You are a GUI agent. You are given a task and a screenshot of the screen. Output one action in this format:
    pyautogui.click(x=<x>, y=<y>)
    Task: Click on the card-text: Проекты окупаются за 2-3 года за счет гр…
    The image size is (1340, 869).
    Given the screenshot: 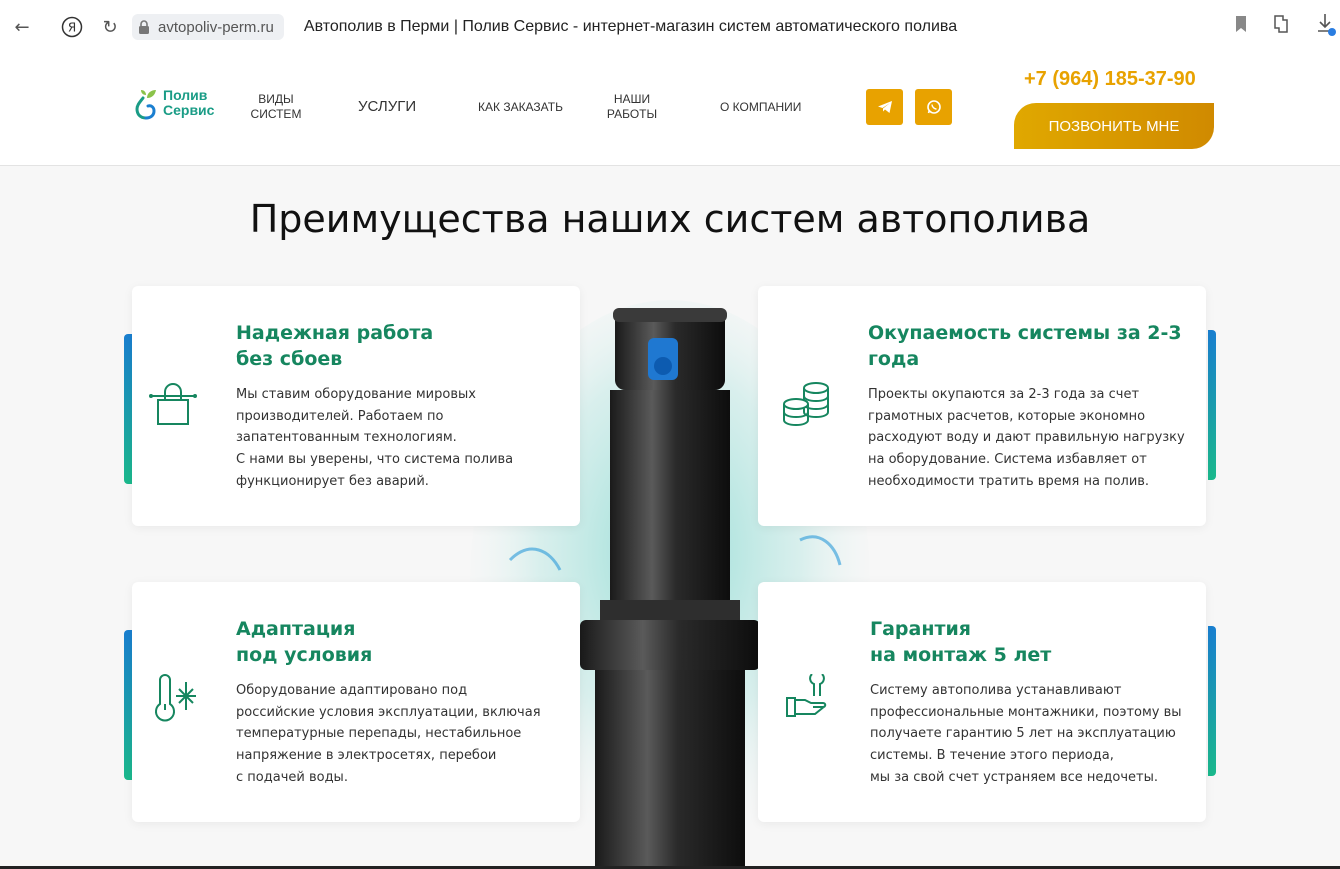 What is the action you would take?
    pyautogui.click(x=1026, y=438)
    